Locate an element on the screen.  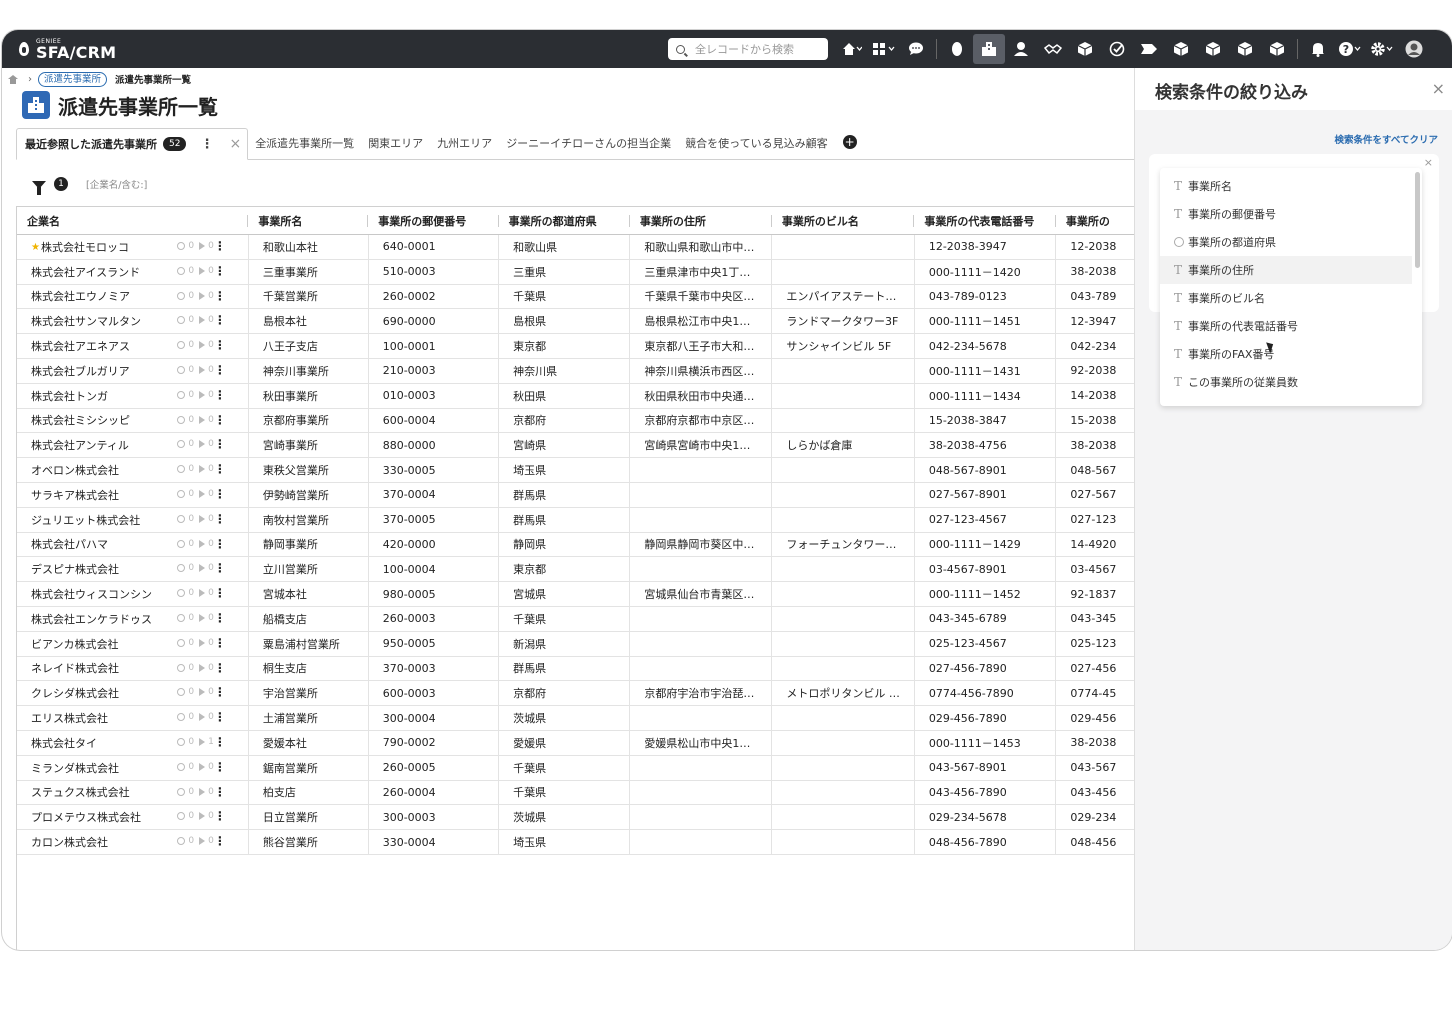
global-search-input is located at coordinates (755, 49).